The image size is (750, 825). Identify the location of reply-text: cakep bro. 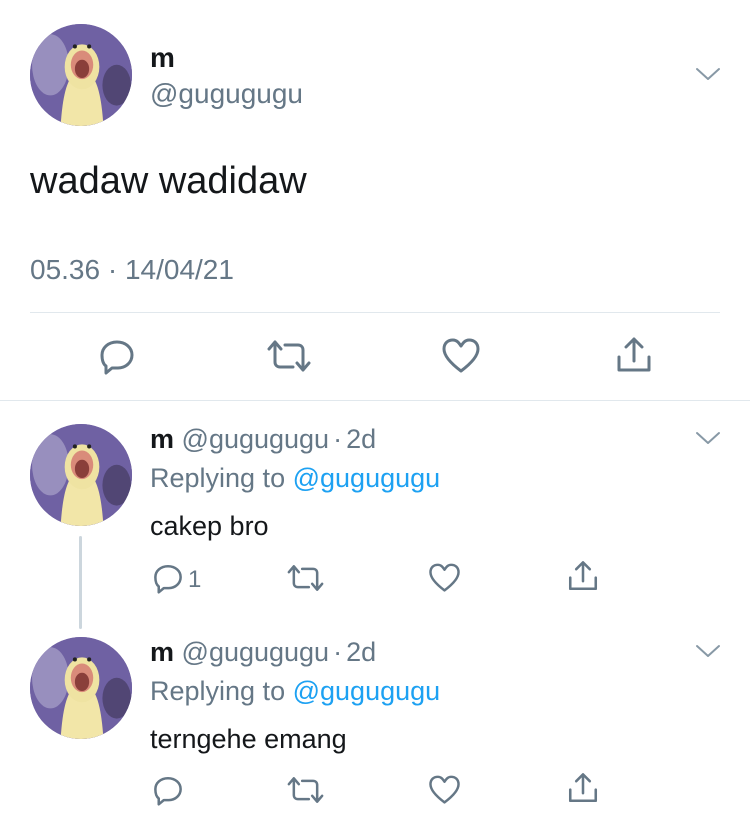
(209, 526).